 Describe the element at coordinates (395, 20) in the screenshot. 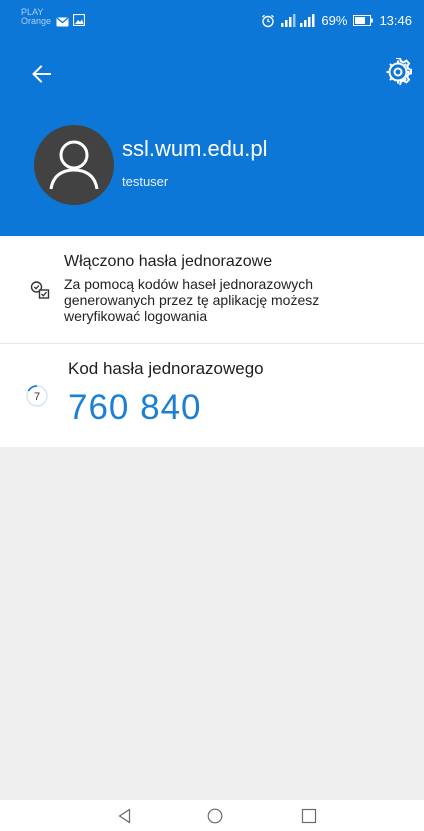

I see `clock: 13:46` at that location.